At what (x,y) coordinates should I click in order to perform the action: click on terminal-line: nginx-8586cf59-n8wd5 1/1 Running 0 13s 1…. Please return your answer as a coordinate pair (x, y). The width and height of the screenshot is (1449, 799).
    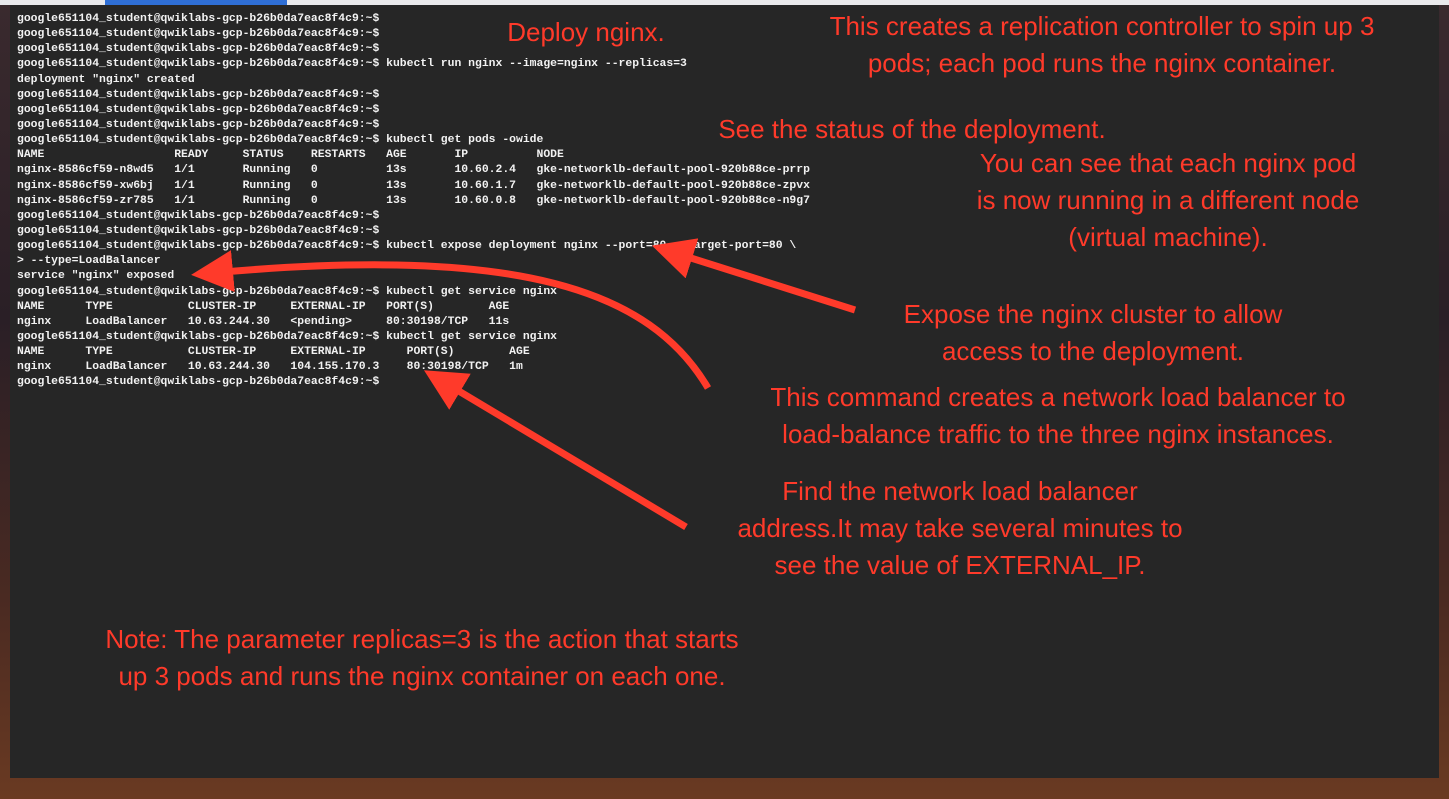
    Looking at the image, I should click on (413, 170).